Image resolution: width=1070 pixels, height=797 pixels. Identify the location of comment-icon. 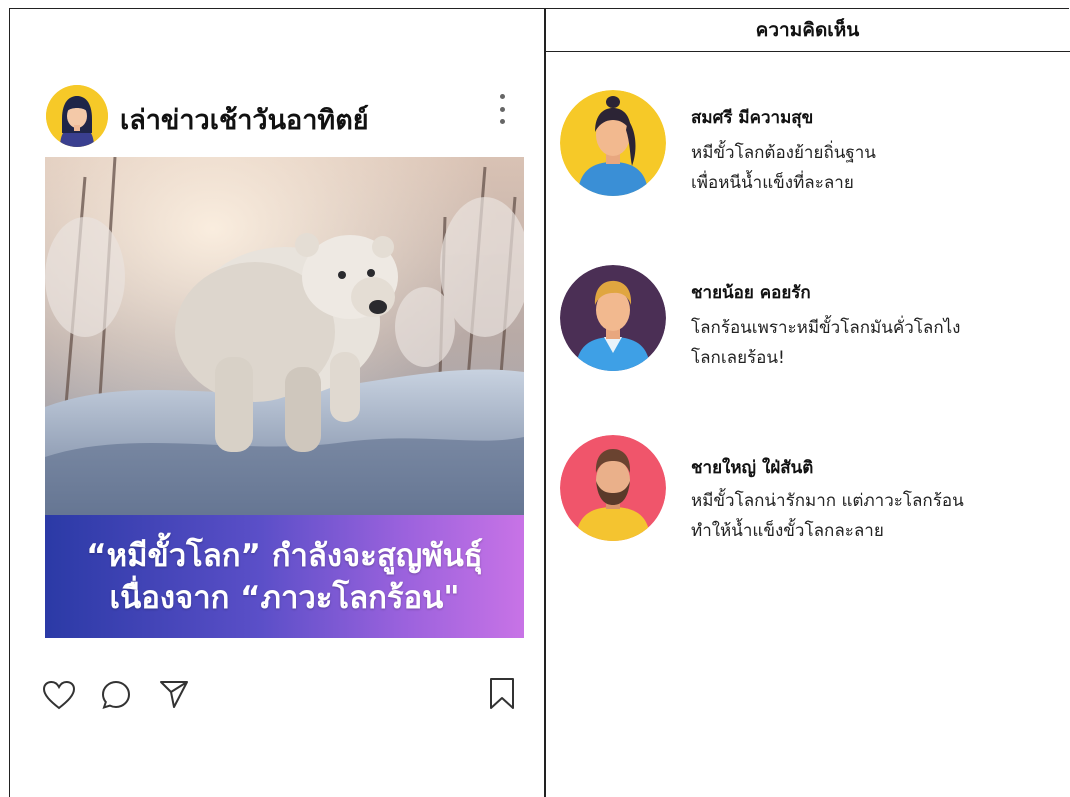
(116, 697).